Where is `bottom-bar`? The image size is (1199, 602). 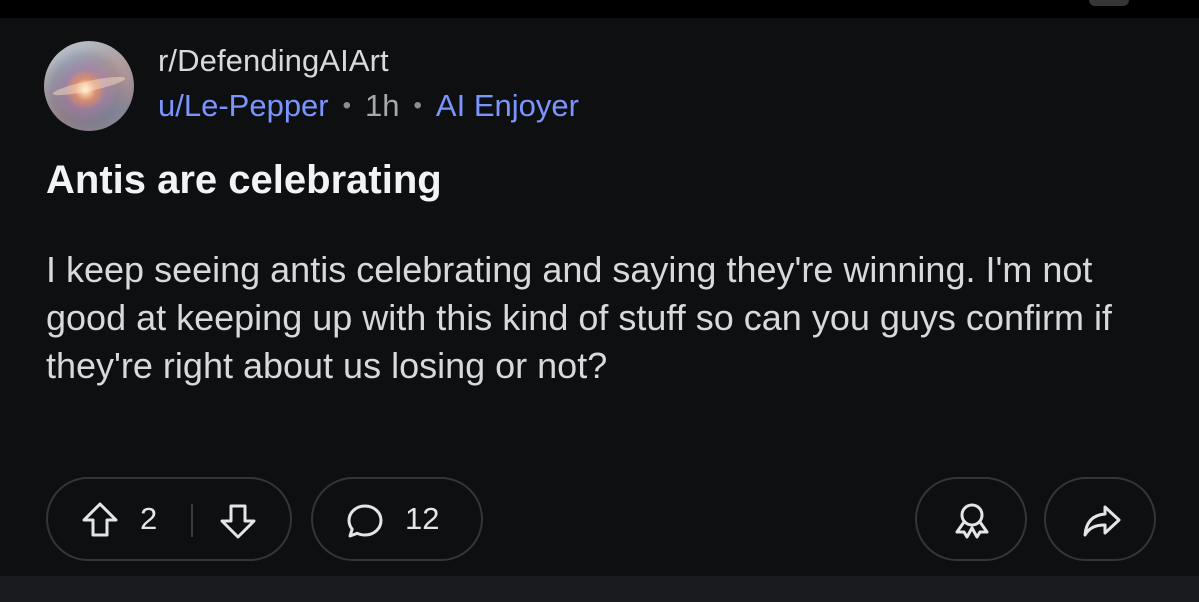
bottom-bar is located at coordinates (599, 589).